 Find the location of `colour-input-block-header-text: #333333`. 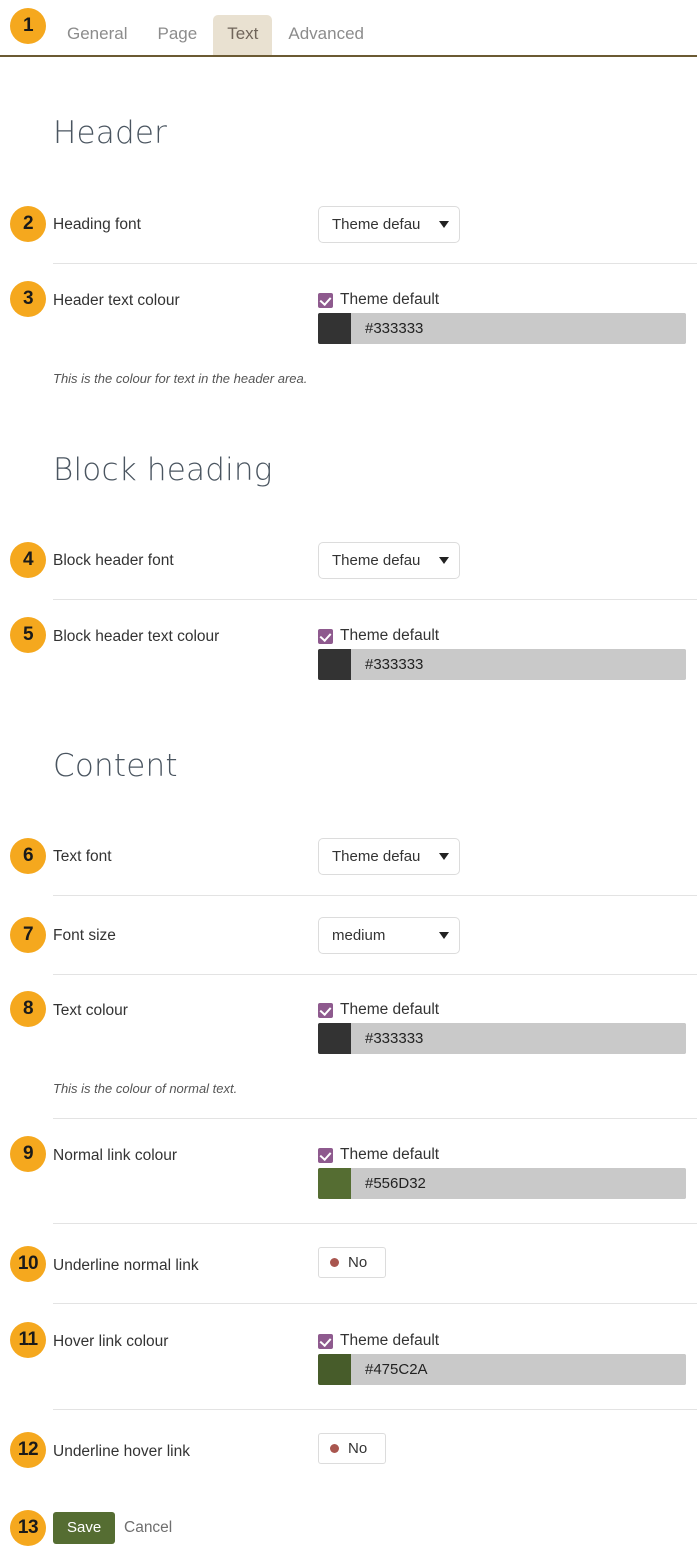

colour-input-block-header-text: #333333 is located at coordinates (502, 664).